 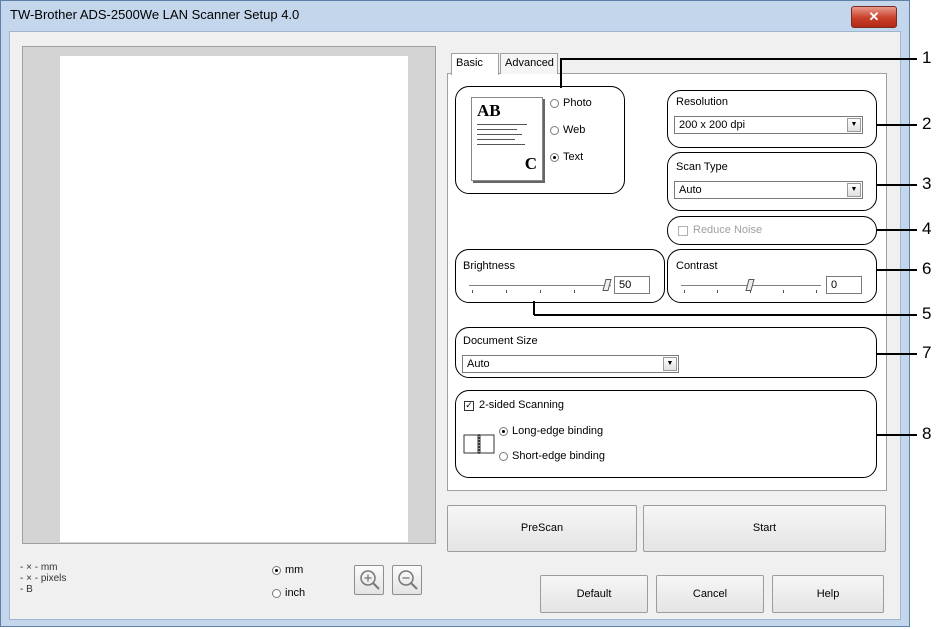 What do you see at coordinates (529, 63) in the screenshot?
I see `tab-advanced: Advanced` at bounding box center [529, 63].